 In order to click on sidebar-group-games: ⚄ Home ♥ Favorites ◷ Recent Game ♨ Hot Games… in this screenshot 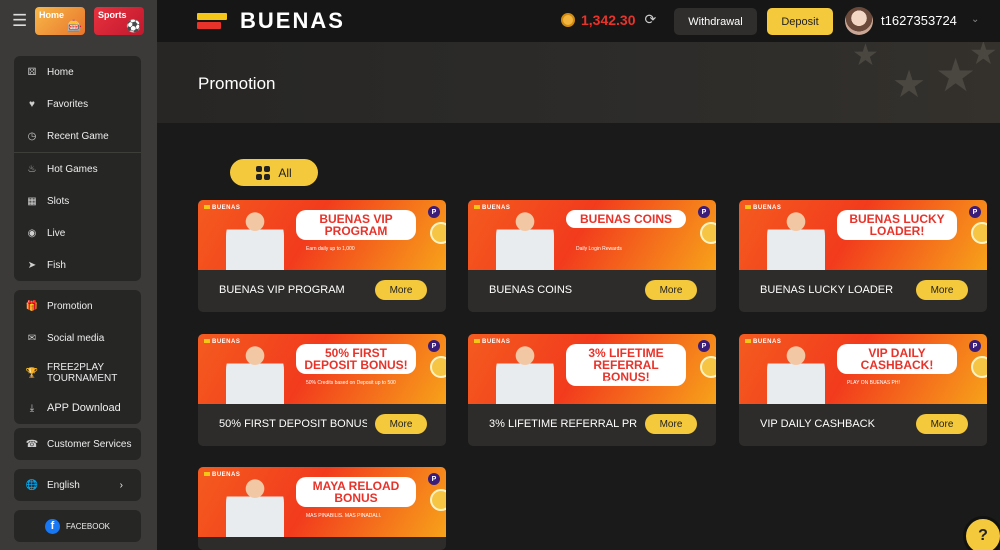, I will do `click(77, 168)`.